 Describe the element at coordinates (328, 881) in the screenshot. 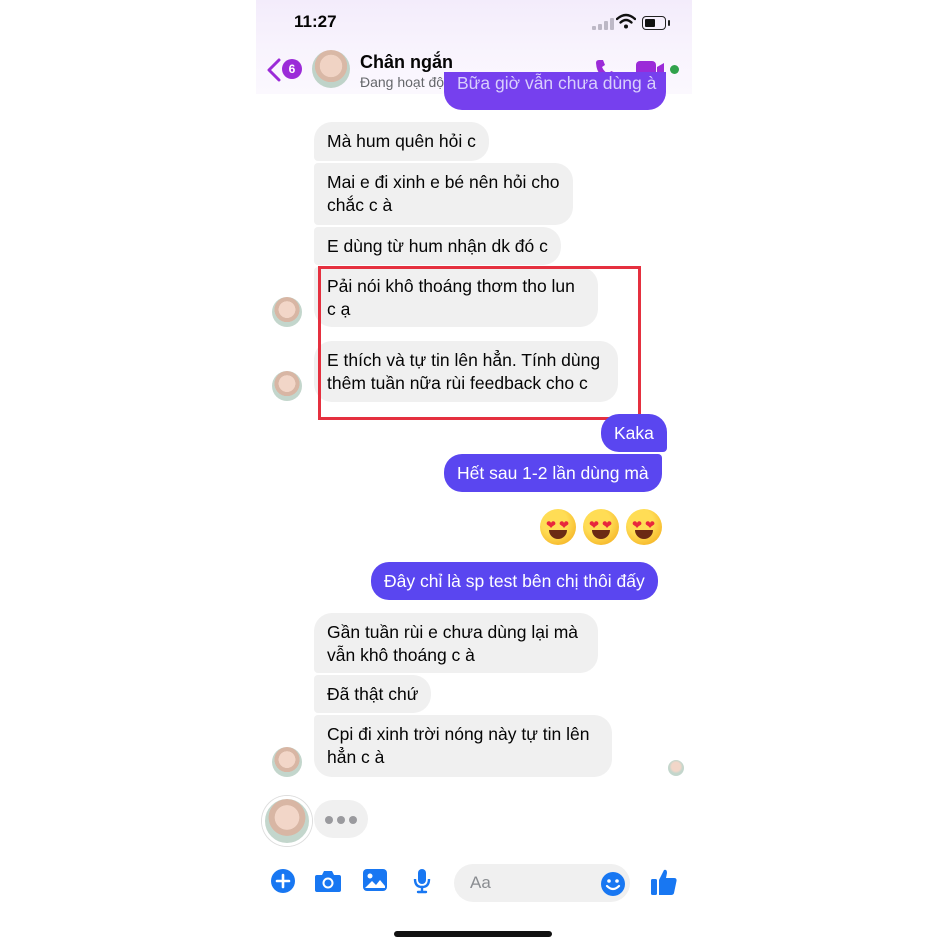

I see `camera-icon` at that location.